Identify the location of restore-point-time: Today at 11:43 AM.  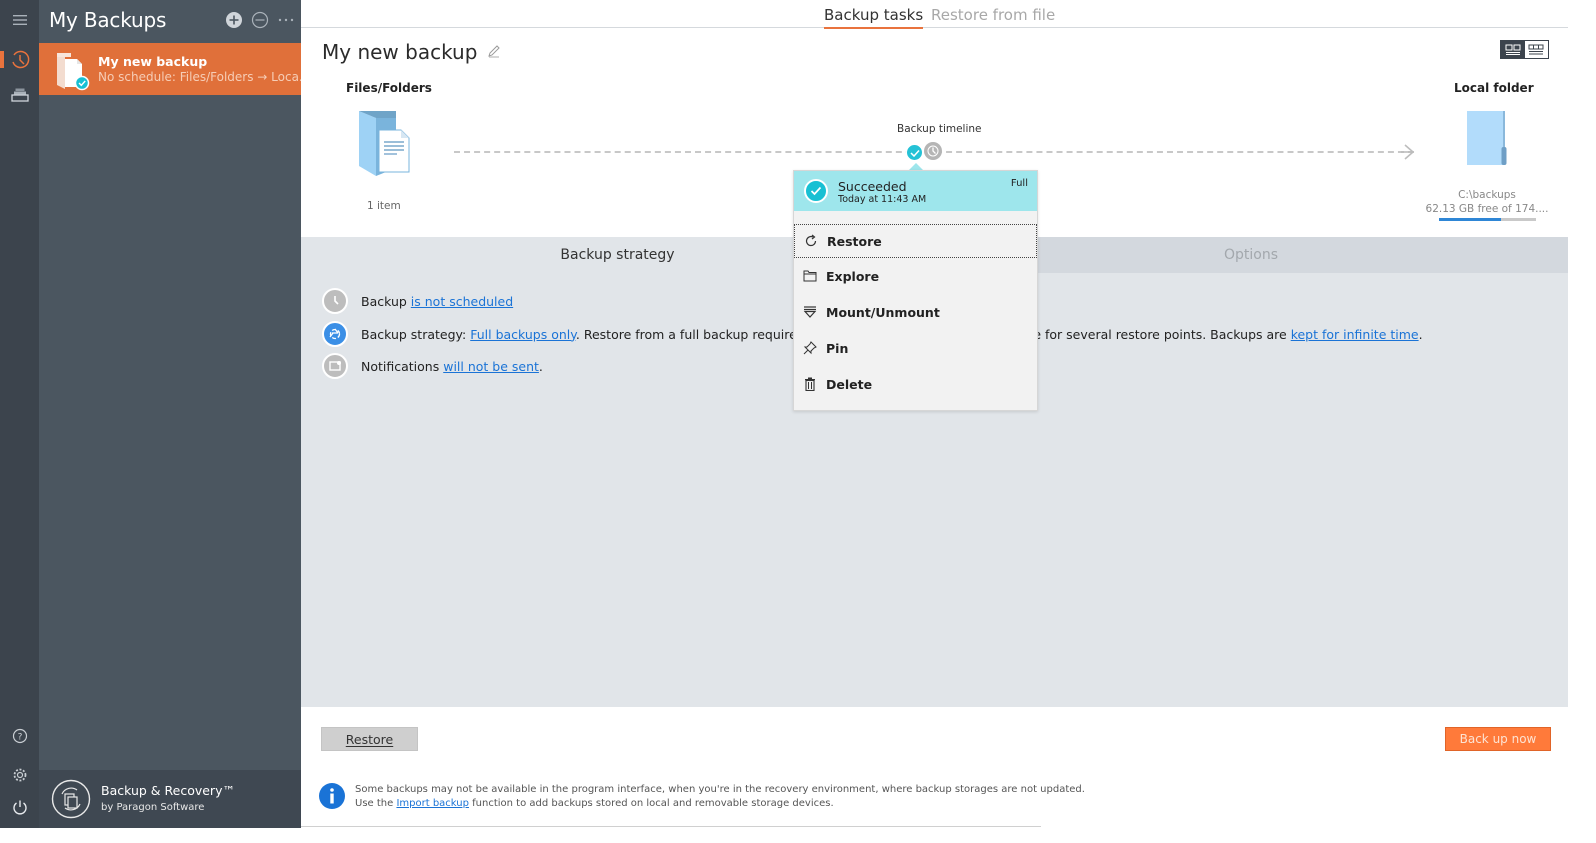
(882, 199).